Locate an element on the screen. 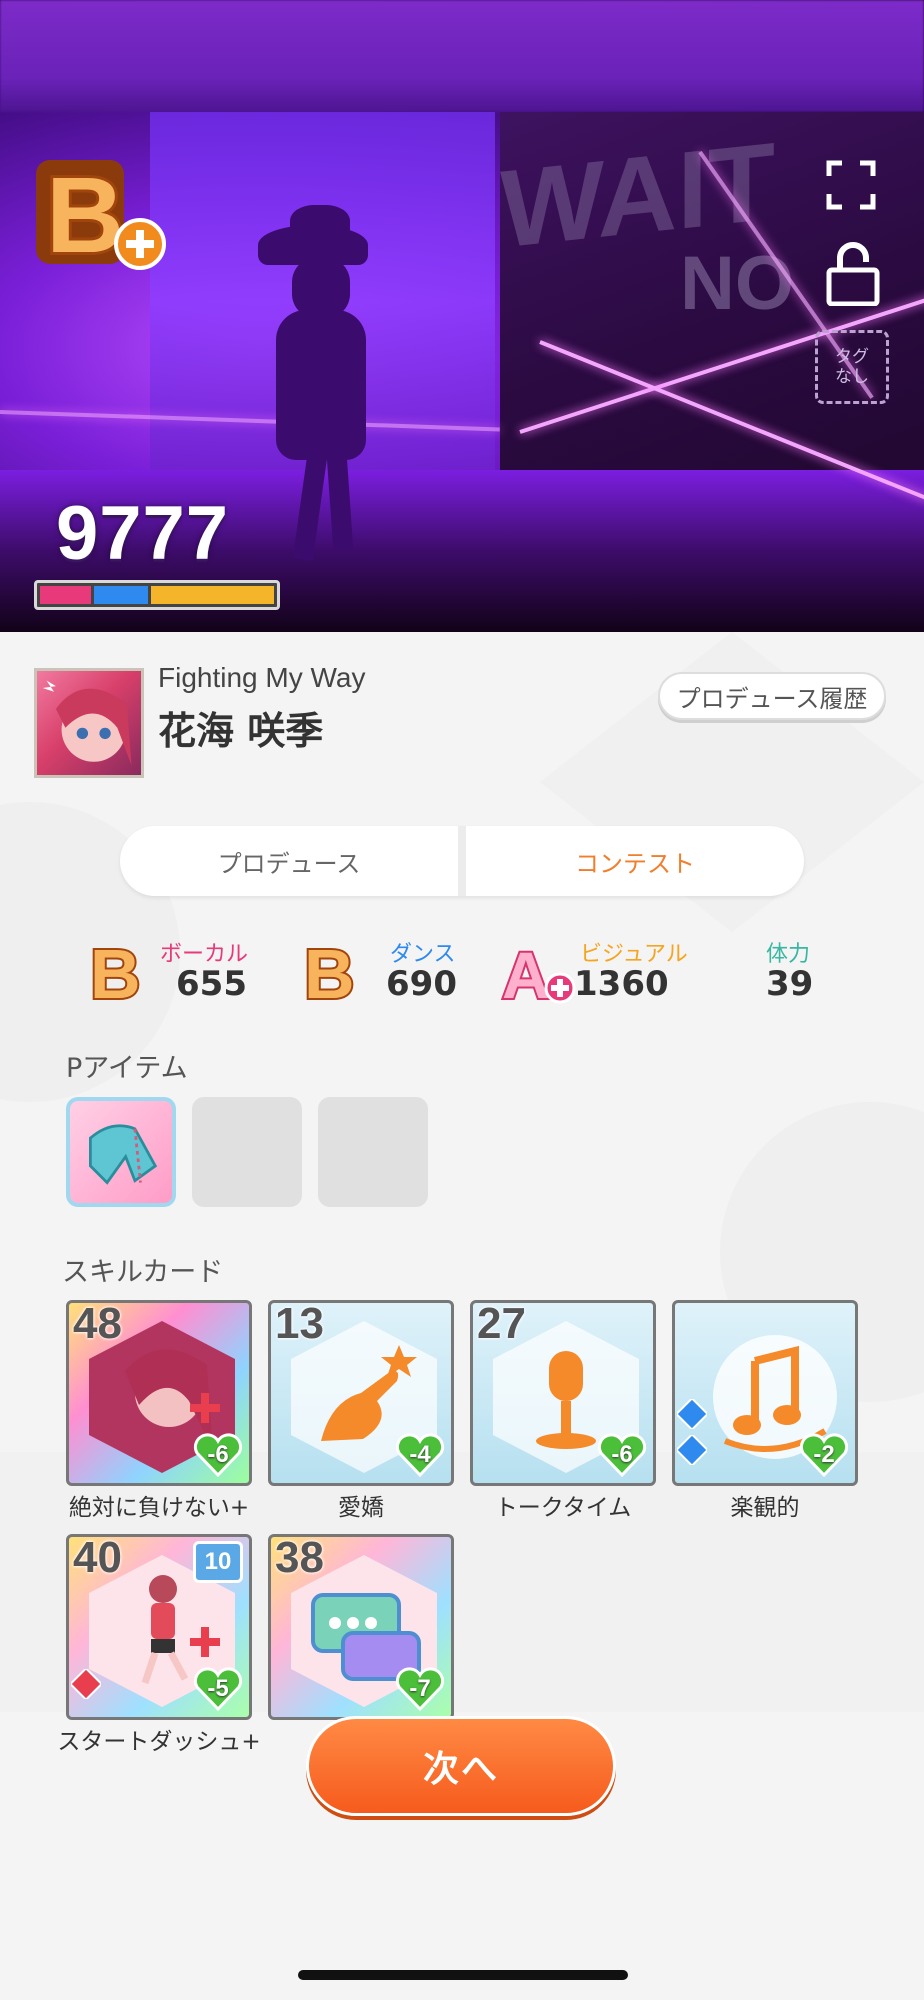 This screenshot has height=2000, width=924. visual-rank-badge: A is located at coordinates (538, 971).